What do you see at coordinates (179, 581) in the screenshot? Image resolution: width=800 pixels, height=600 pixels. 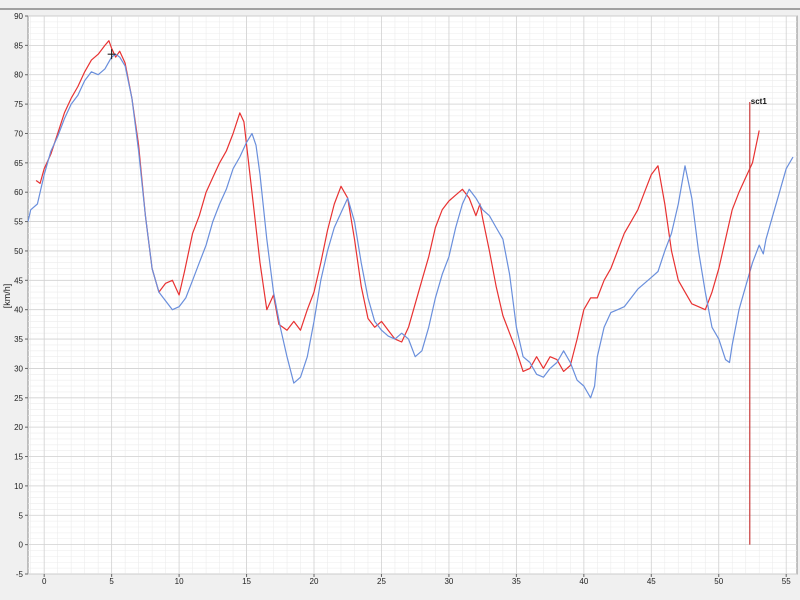 I see `x-tick-label: 10` at bounding box center [179, 581].